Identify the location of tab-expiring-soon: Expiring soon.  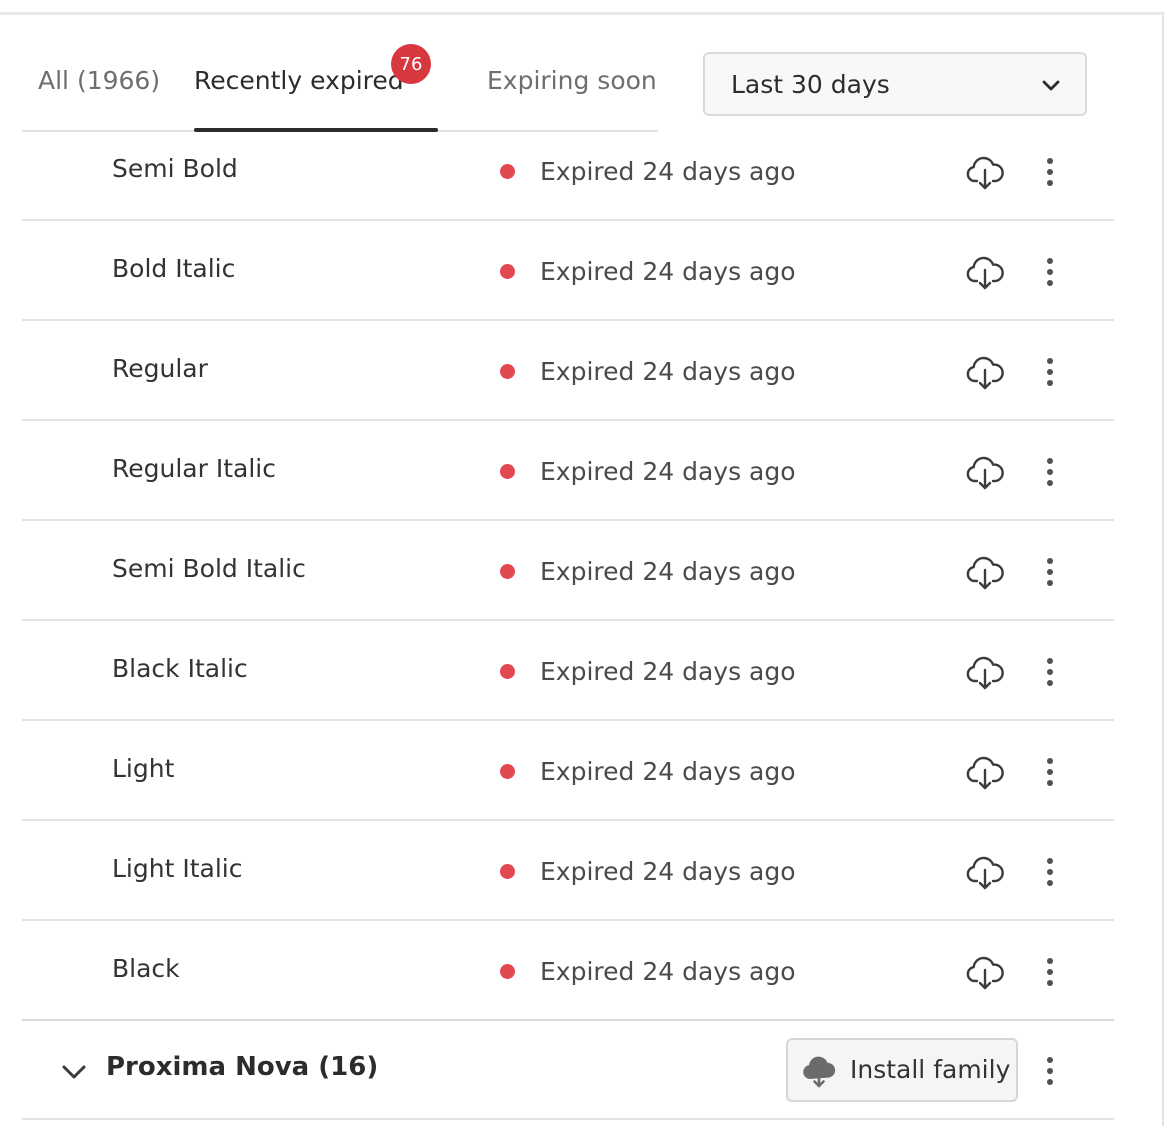
(572, 80).